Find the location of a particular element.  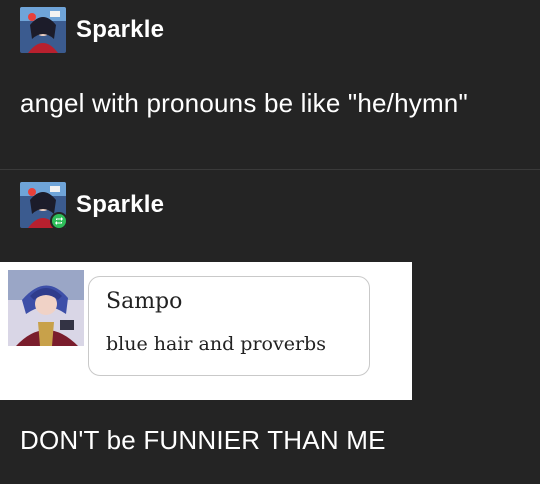

message-text: blue hair and proverbs is located at coordinates (216, 344).